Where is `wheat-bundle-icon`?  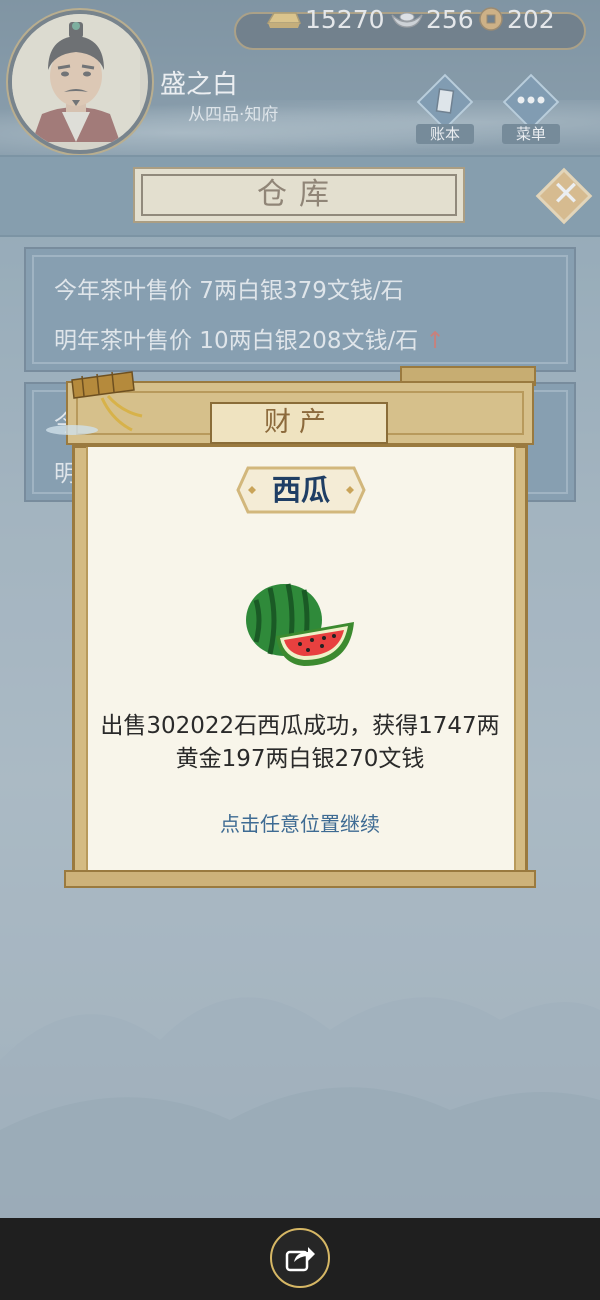 wheat-bundle-icon is located at coordinates (94, 403).